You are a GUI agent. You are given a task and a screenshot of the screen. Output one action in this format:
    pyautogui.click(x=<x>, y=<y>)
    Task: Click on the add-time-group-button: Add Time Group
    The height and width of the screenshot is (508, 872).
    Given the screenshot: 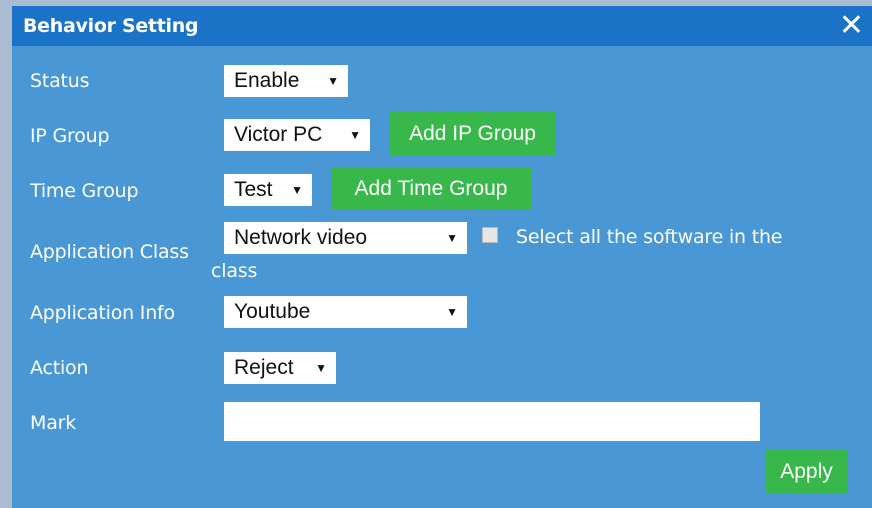 What is the action you would take?
    pyautogui.click(x=431, y=188)
    